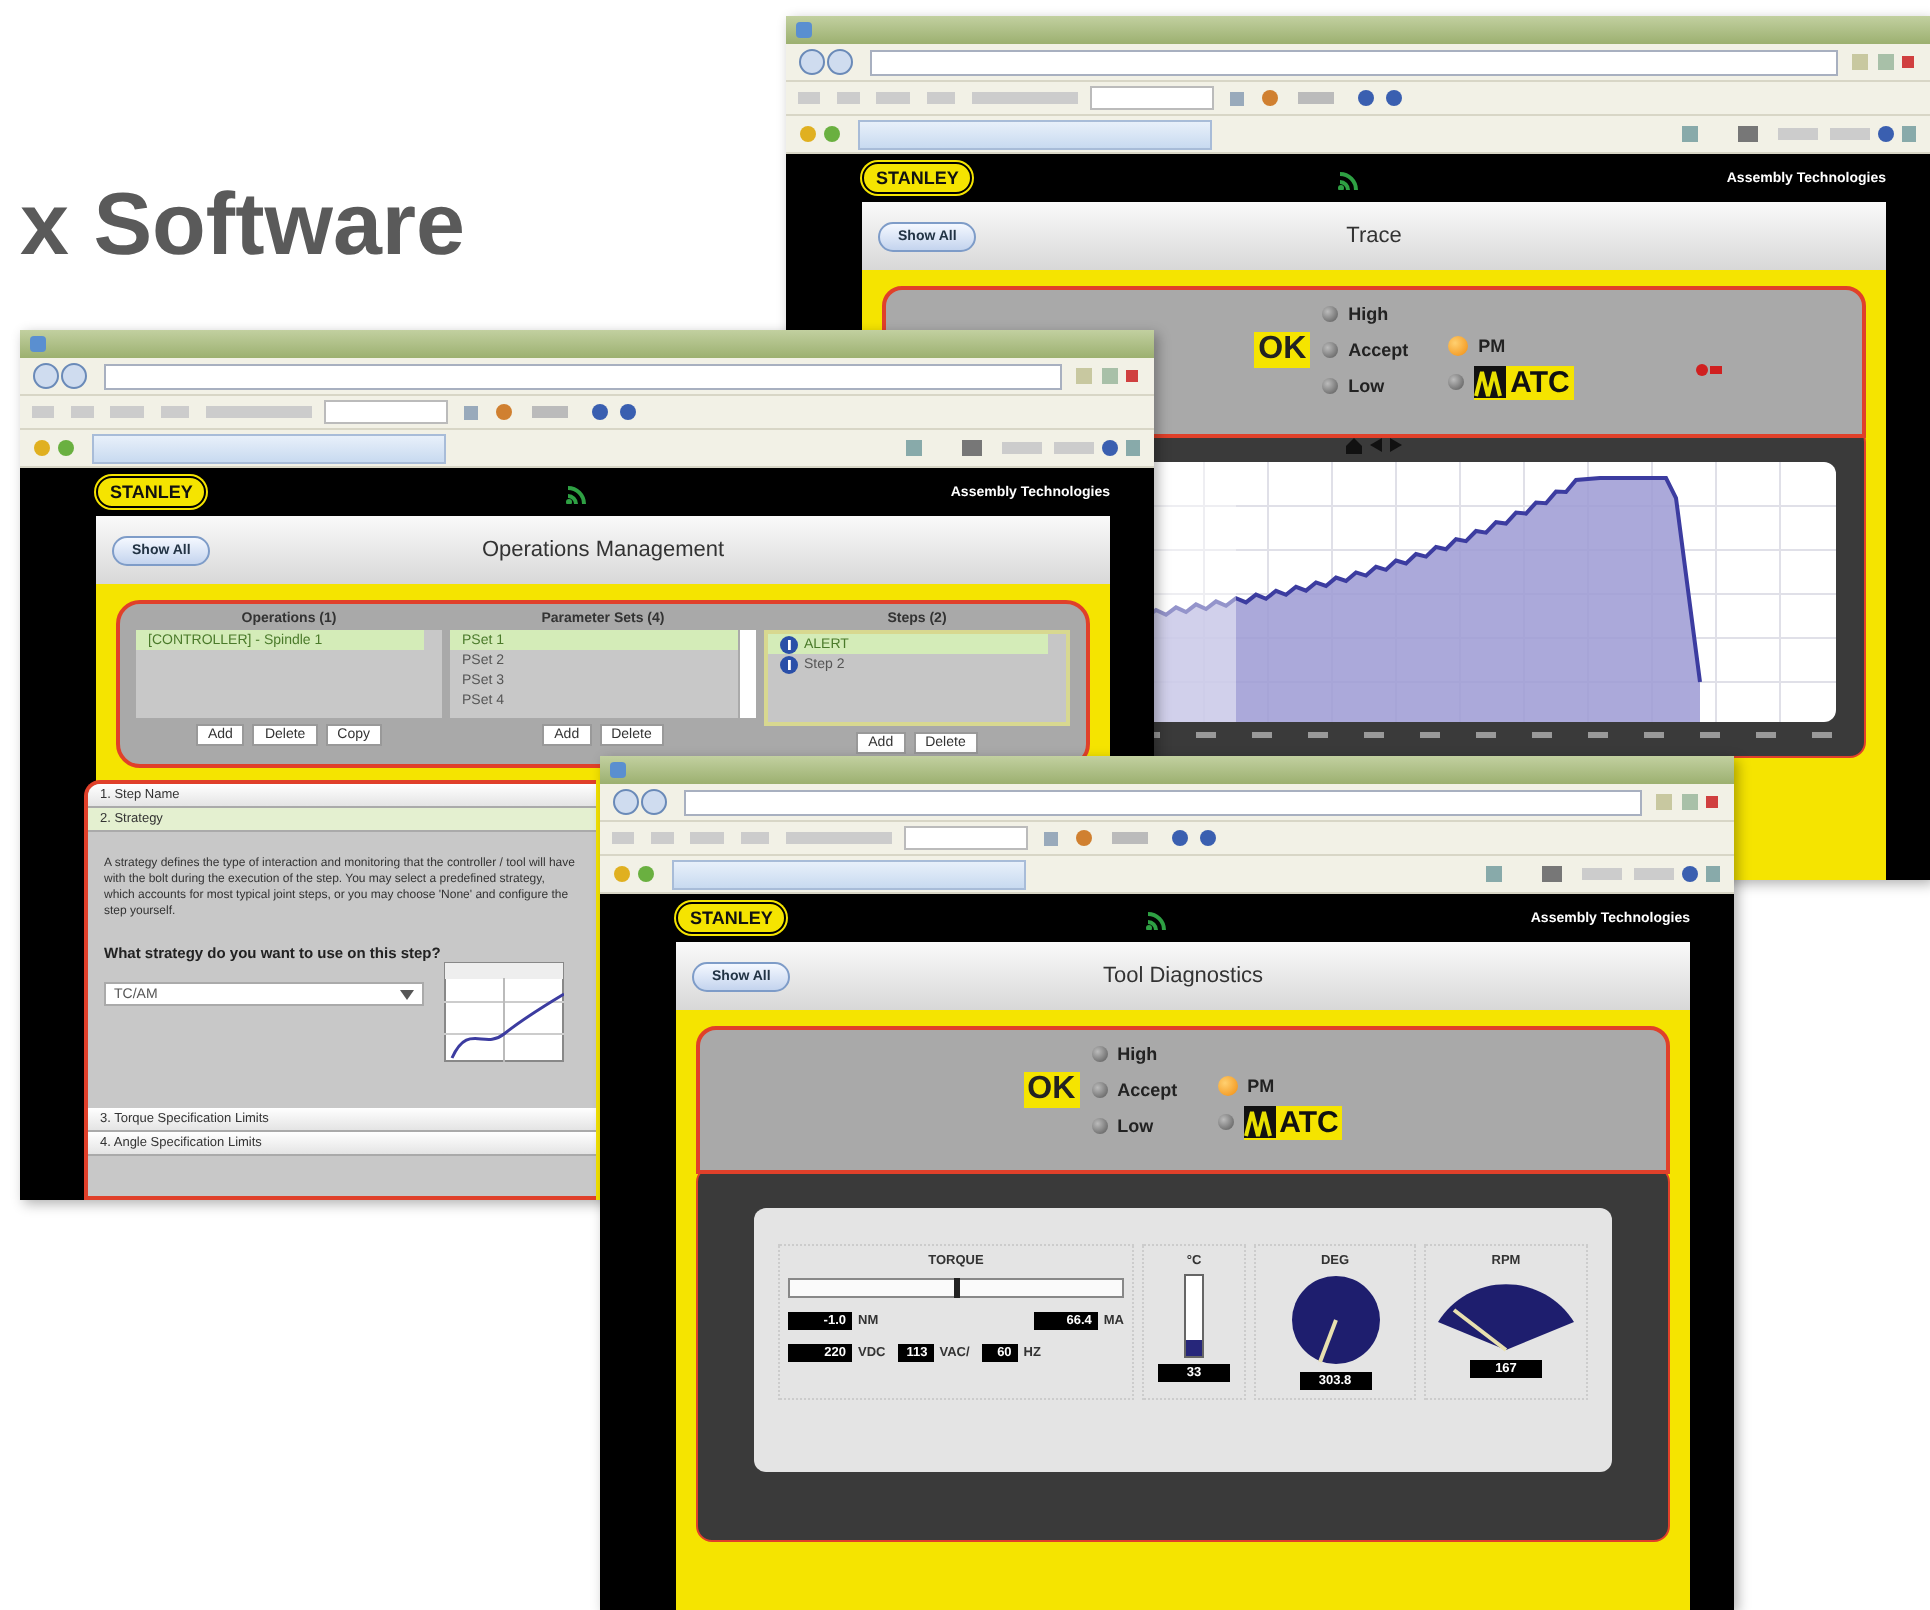  What do you see at coordinates (504, 1012) in the screenshot?
I see `strategy-graph-drawing` at bounding box center [504, 1012].